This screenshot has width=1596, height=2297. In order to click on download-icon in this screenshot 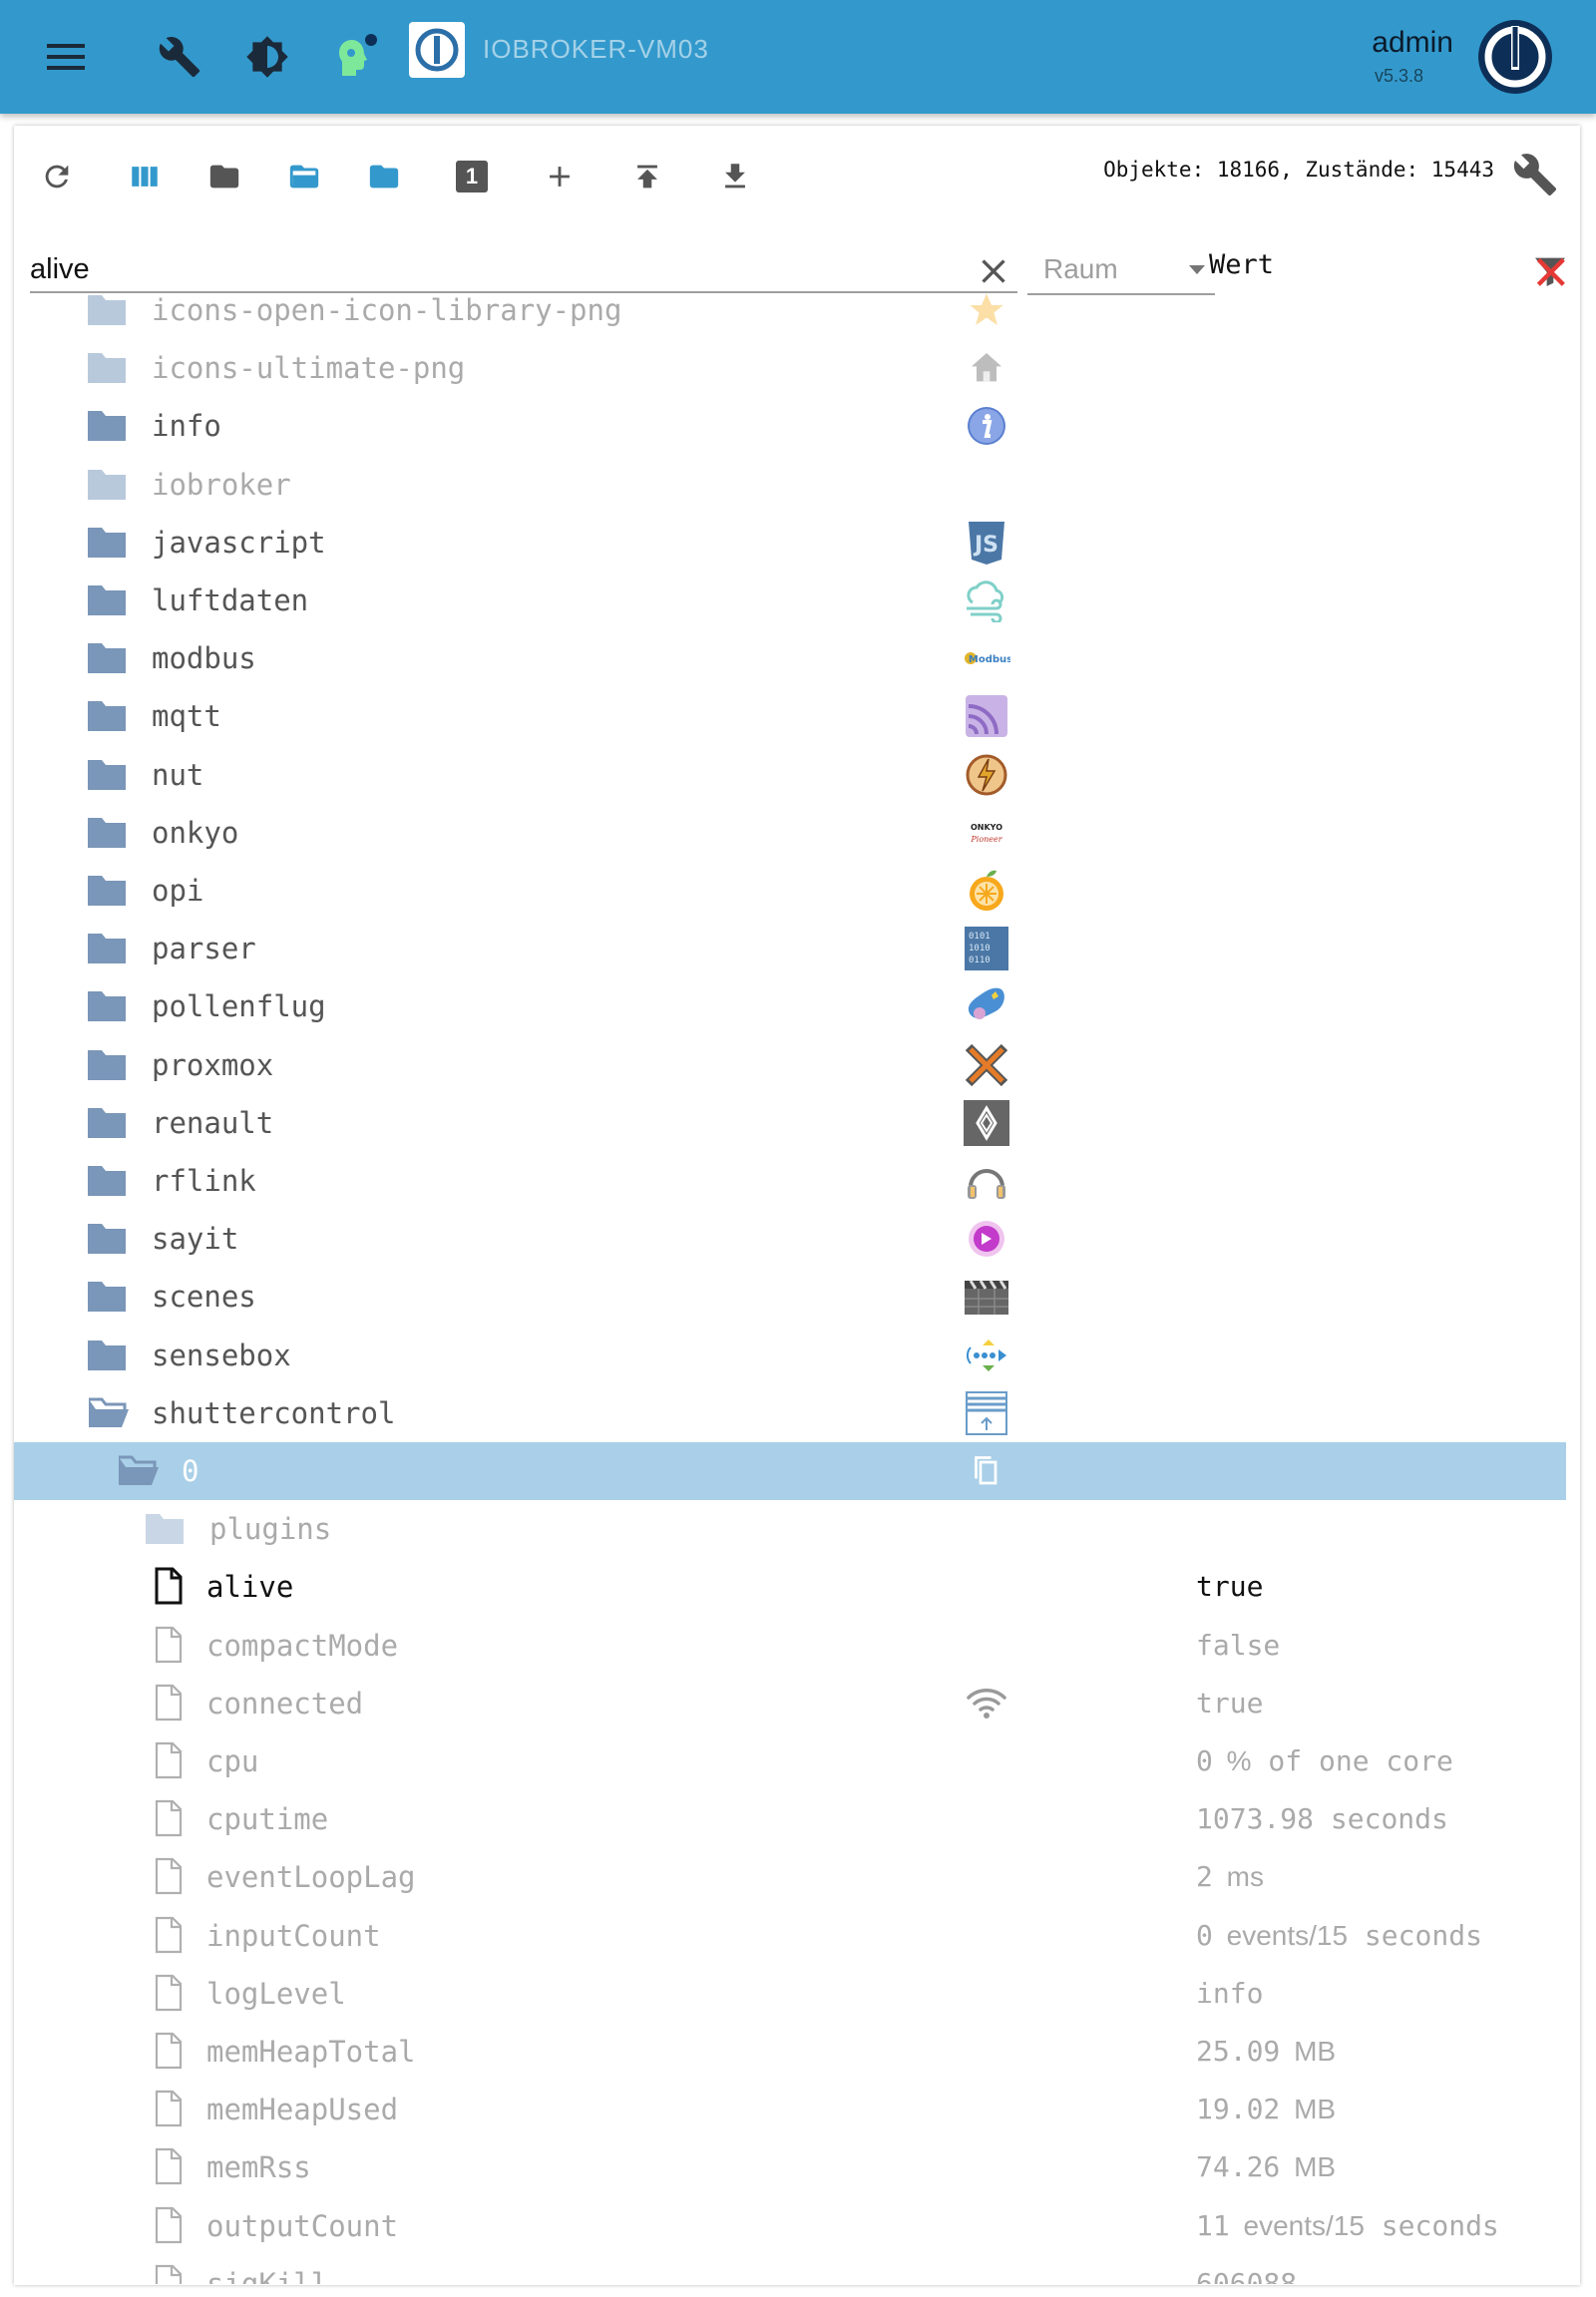, I will do `click(735, 176)`.